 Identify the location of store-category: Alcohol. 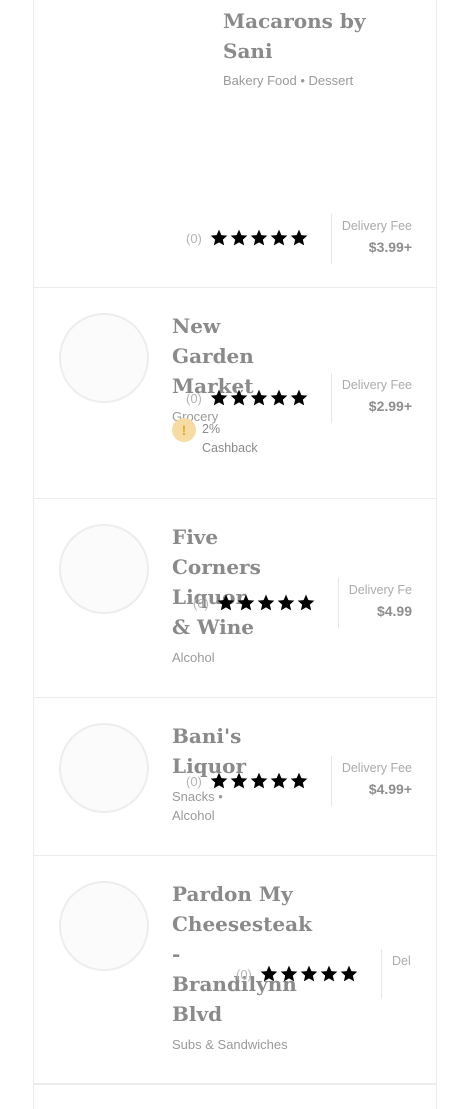
(193, 657).